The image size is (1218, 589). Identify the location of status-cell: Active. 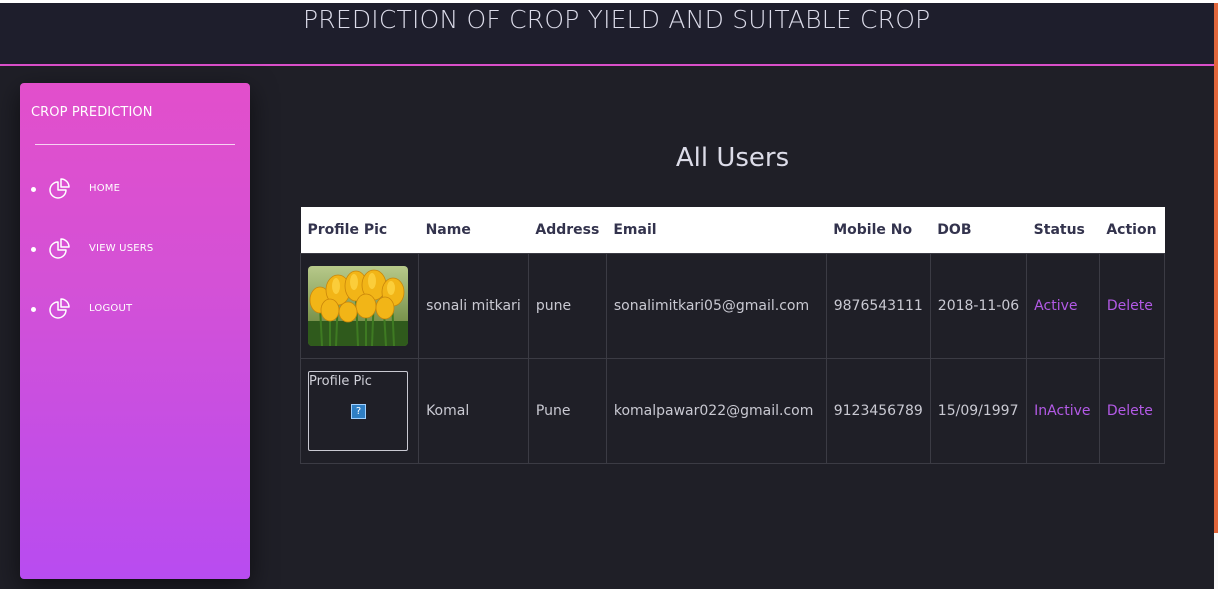
(1063, 305).